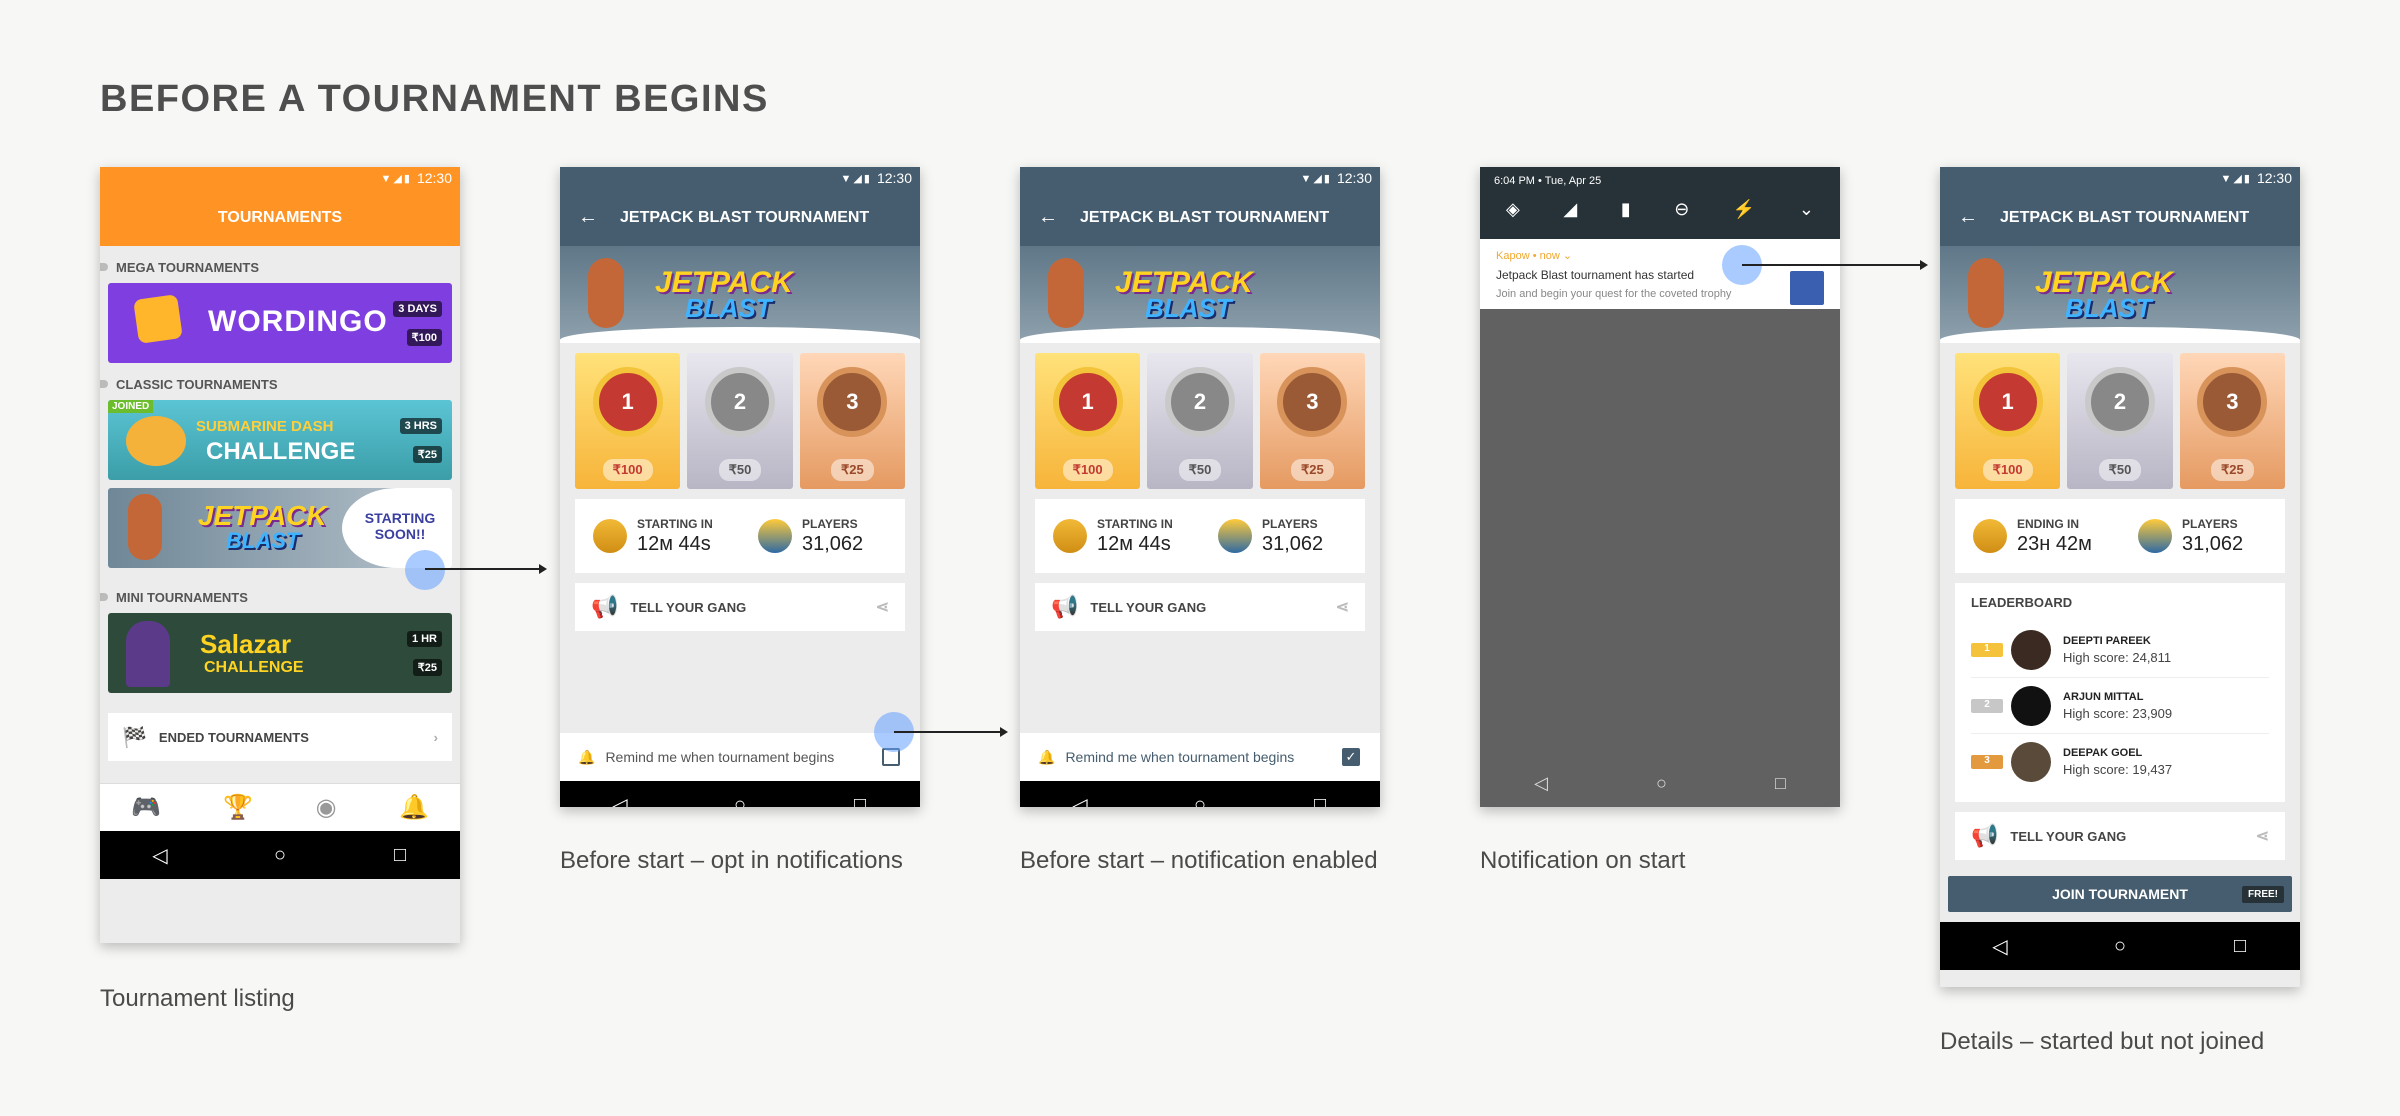 The image size is (2400, 1116). Describe the element at coordinates (280, 528) in the screenshot. I see `card-jetpack: JETPACK BLAST STARTING SOON!!` at that location.